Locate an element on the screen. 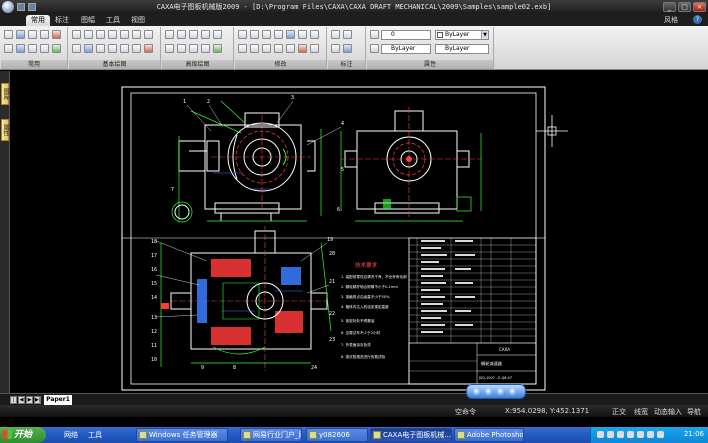 The width and height of the screenshot is (708, 443). float-tool-4-icon is located at coordinates (513, 392).